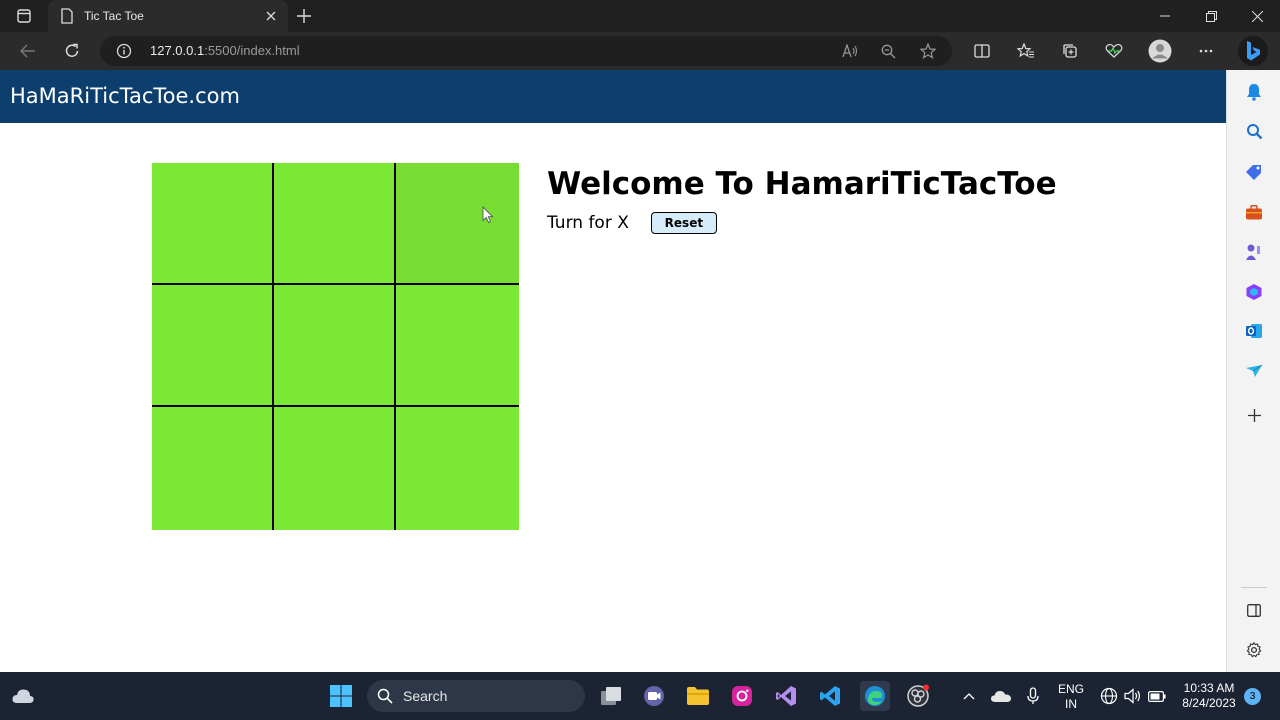 This screenshot has width=1280, height=720. Describe the element at coordinates (982, 51) in the screenshot. I see `split-screen-icon` at that location.